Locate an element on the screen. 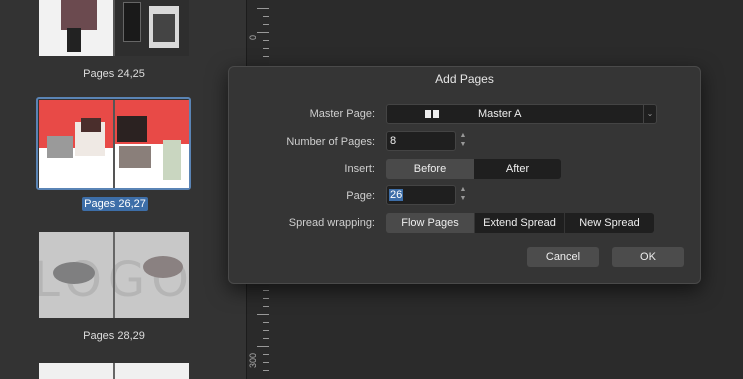 The image size is (743, 379). master-page-select: Master A ⌄ is located at coordinates (521, 114).